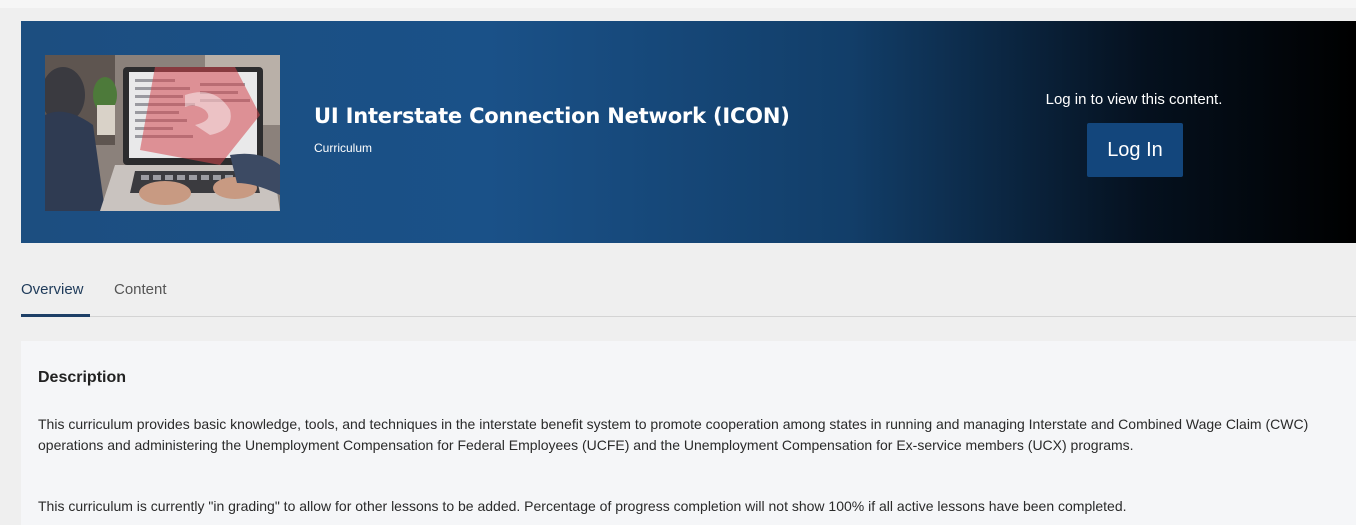 The height and width of the screenshot is (525, 1356). What do you see at coordinates (552, 116) in the screenshot?
I see `curriculum-title: UI Interstate Connection Network (ICON)` at bounding box center [552, 116].